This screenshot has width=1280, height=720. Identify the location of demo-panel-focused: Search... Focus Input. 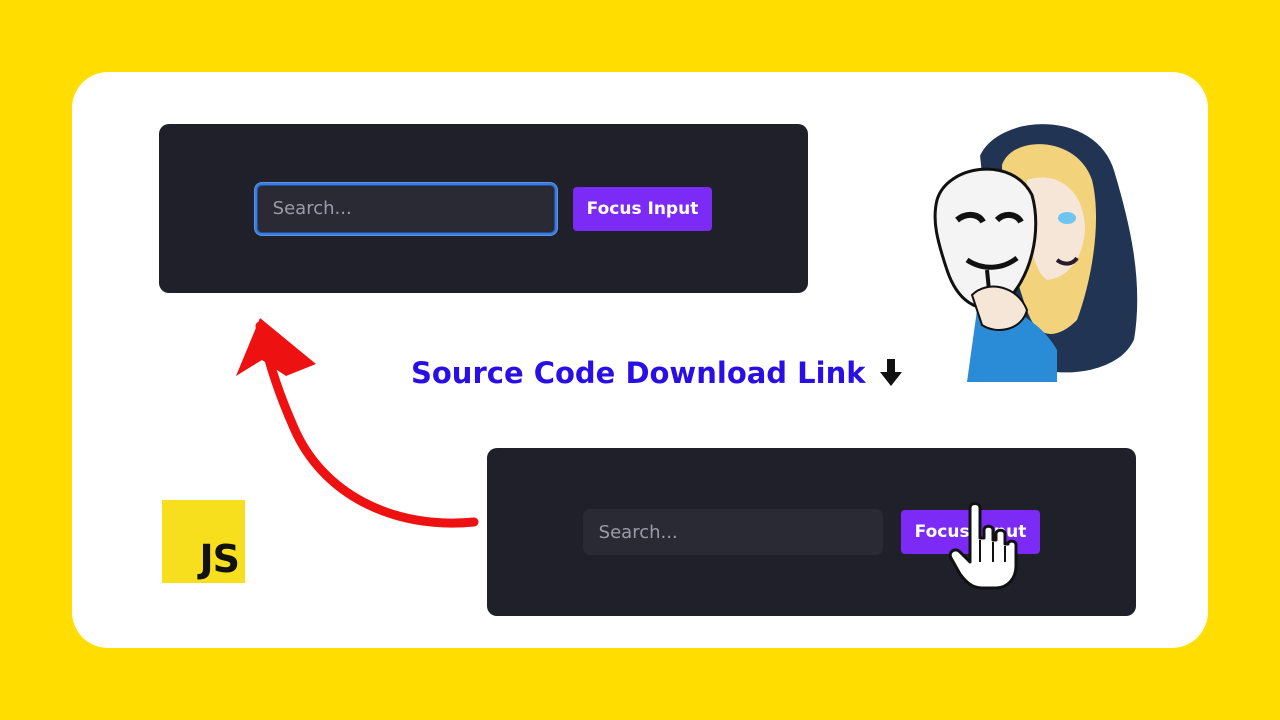
(483, 208).